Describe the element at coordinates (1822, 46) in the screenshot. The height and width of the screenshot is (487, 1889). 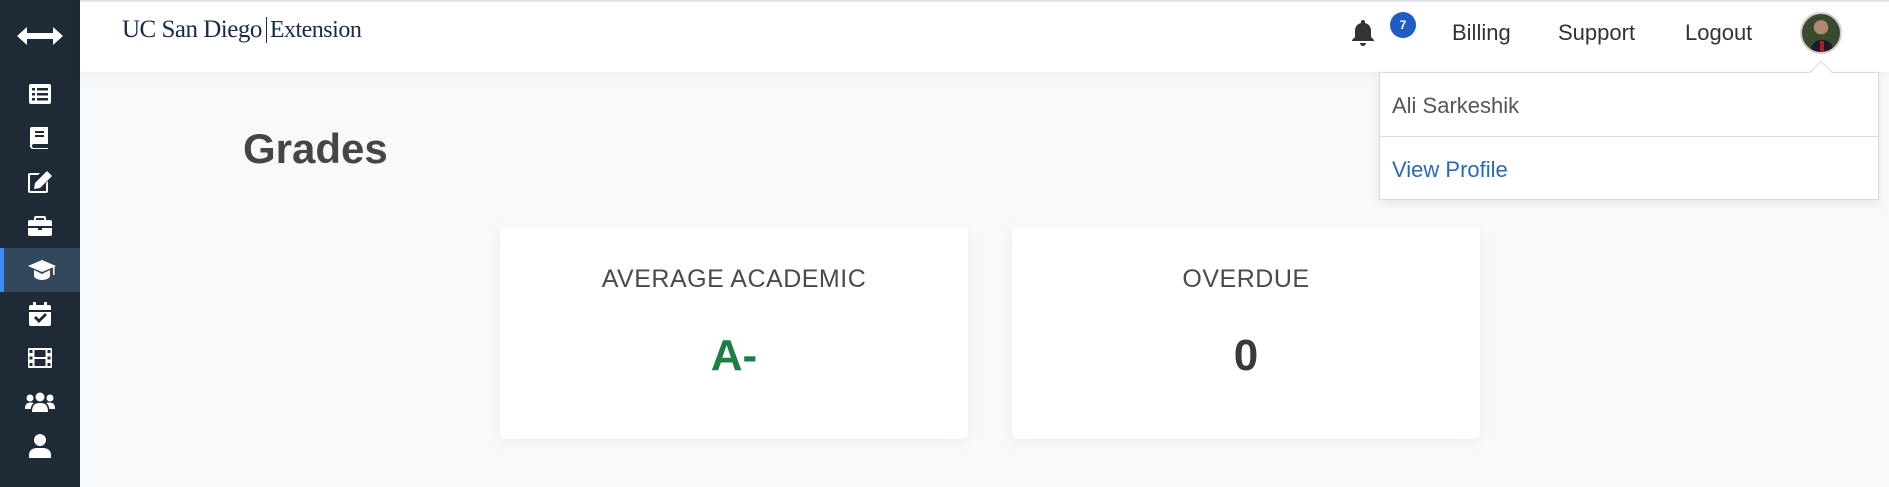
I see `avatar-tie` at that location.